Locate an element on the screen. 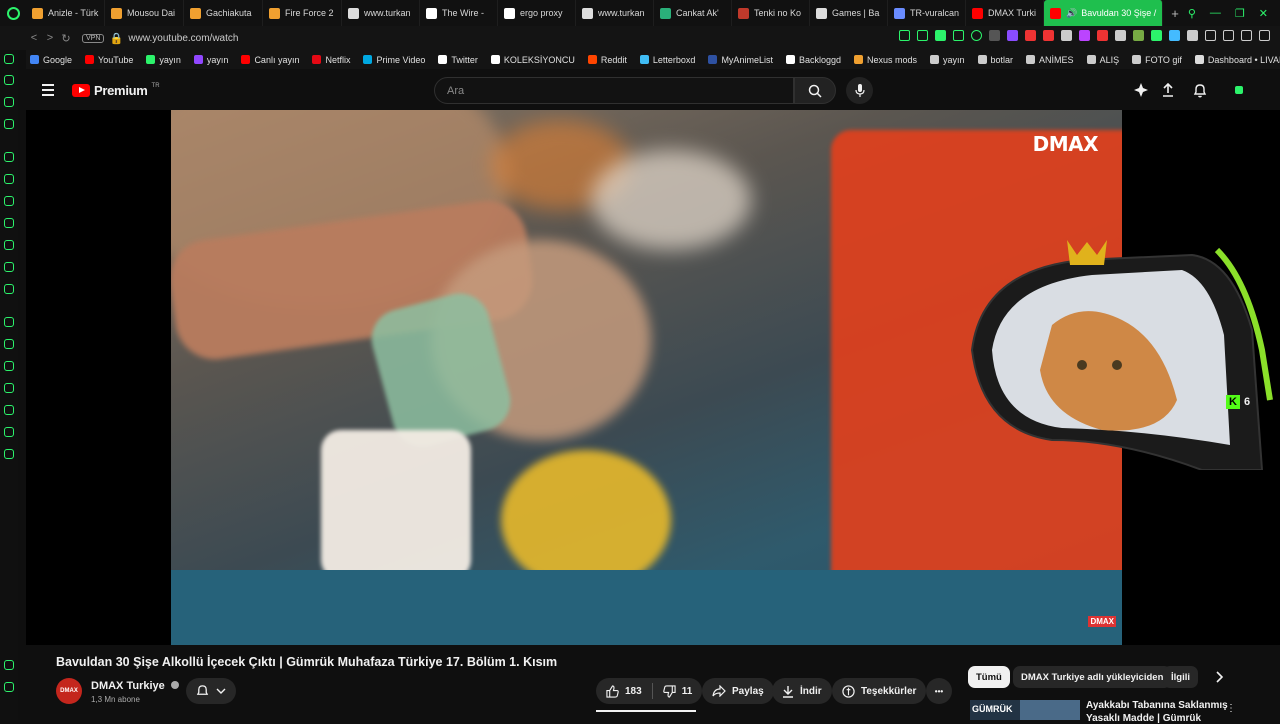 This screenshot has width=1280, height=724. discord-icon is located at coordinates (9, 289).